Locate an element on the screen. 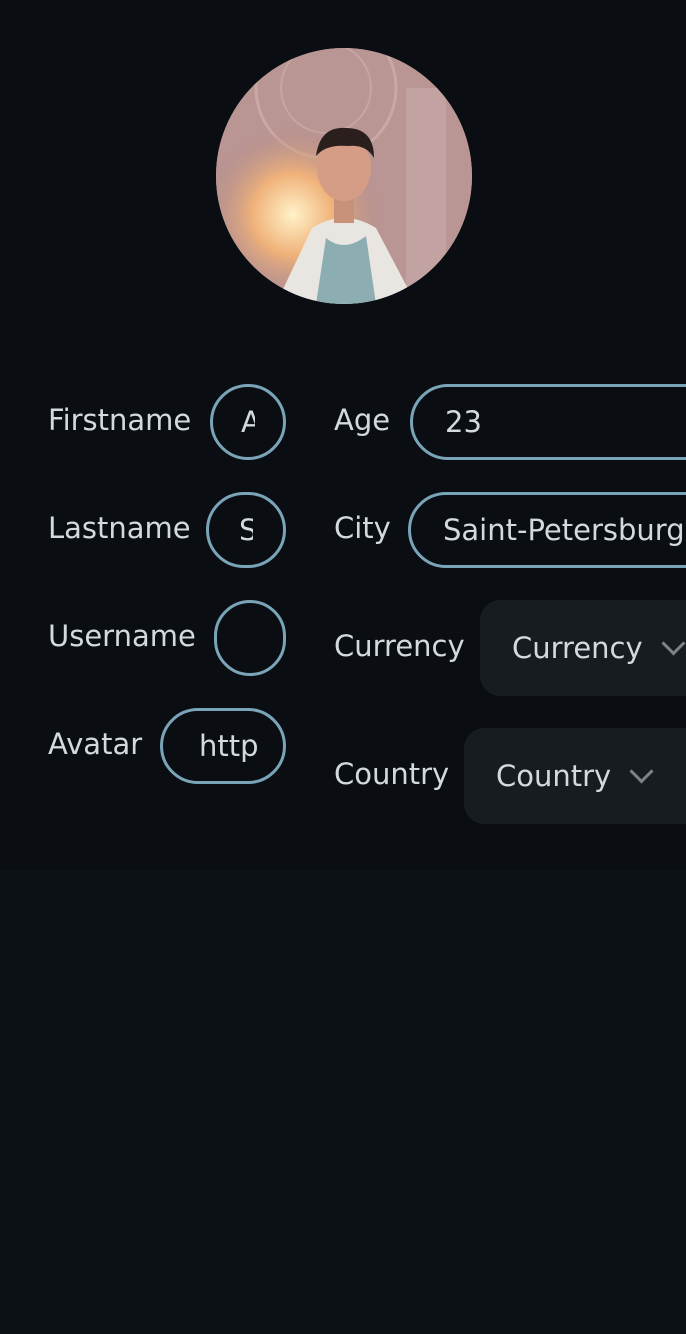 This screenshot has height=1334, width=686. avatar-image is located at coordinates (344, 176).